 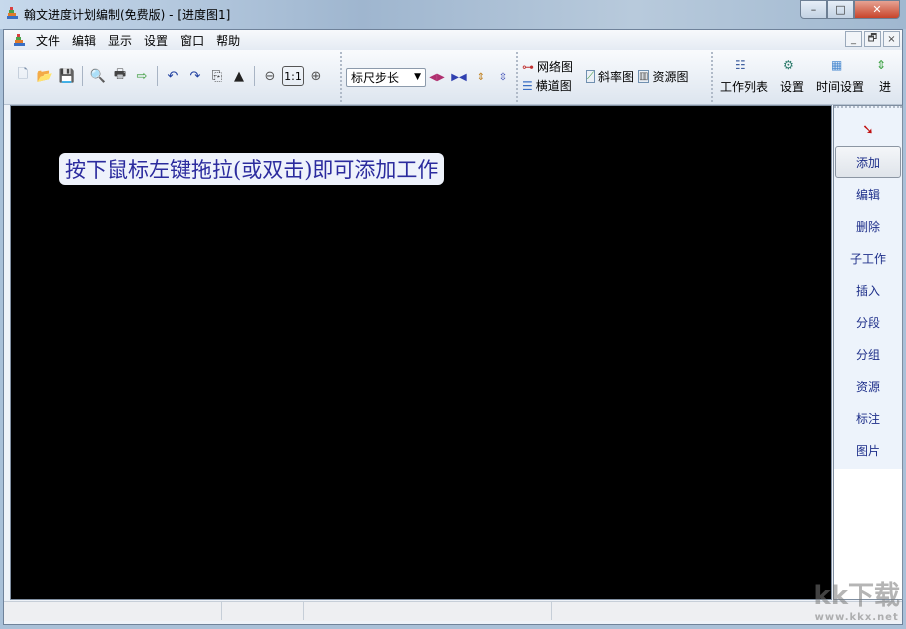 What do you see at coordinates (885, 76) in the screenshot?
I see `progress-button: ⇕ 进` at bounding box center [885, 76].